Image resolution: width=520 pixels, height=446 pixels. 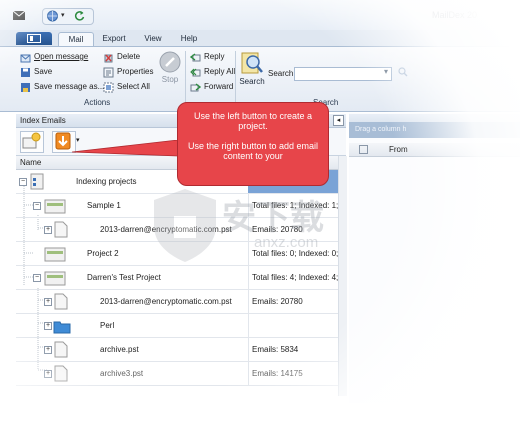 I want to click on tree-item-info: Emails: 20780, so click(x=297, y=301).